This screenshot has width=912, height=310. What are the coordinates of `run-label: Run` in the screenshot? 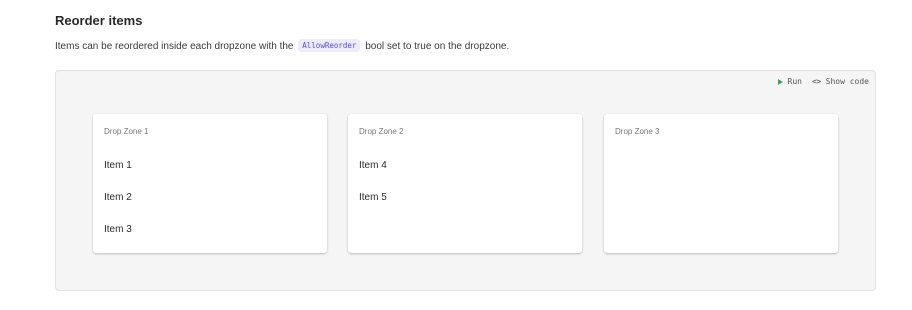 It's located at (794, 81).